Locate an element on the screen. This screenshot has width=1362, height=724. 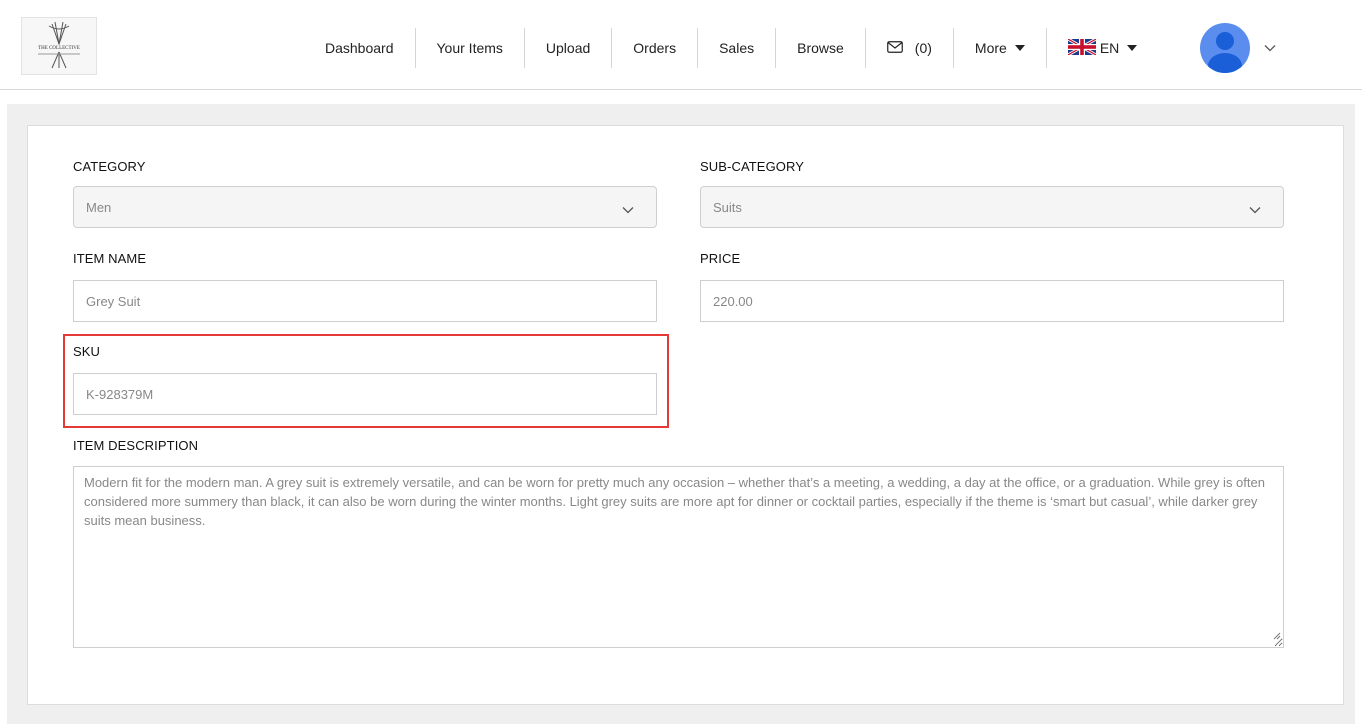
language-label: EN is located at coordinates (1109, 48).